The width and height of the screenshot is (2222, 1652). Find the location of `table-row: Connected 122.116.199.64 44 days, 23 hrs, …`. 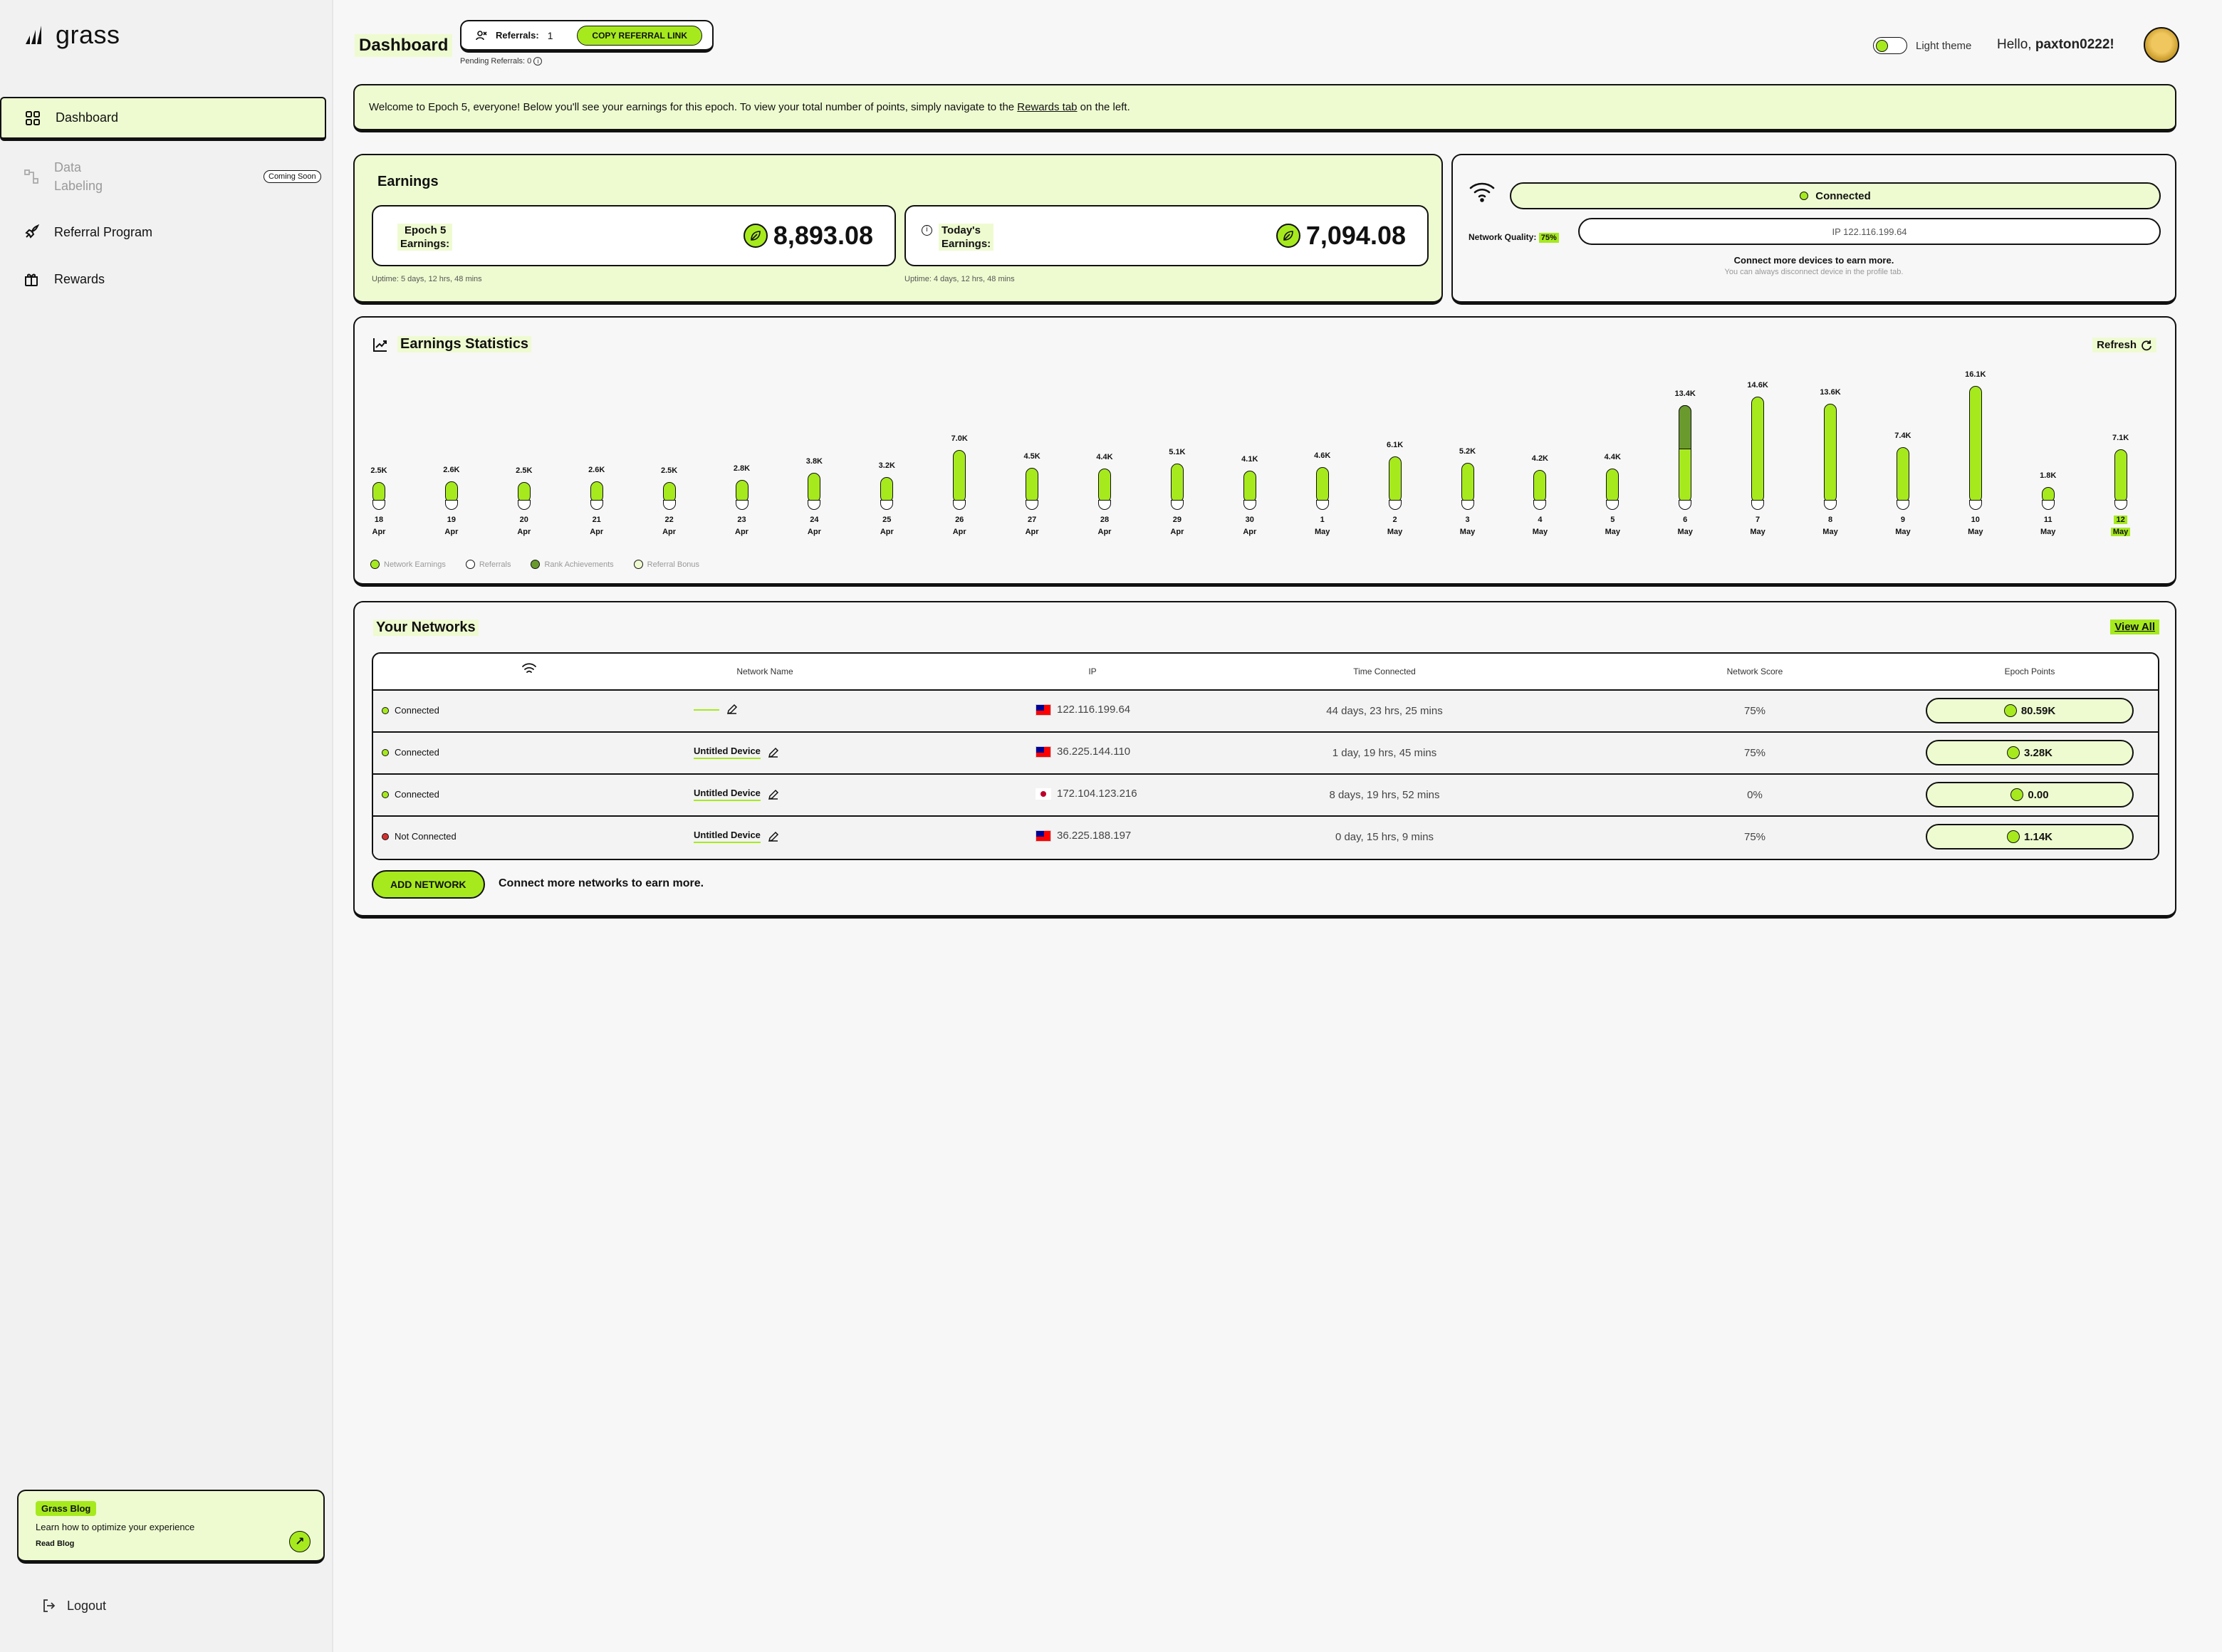

table-row: Connected 122.116.199.64 44 days, 23 hrs, … is located at coordinates (1265, 712).